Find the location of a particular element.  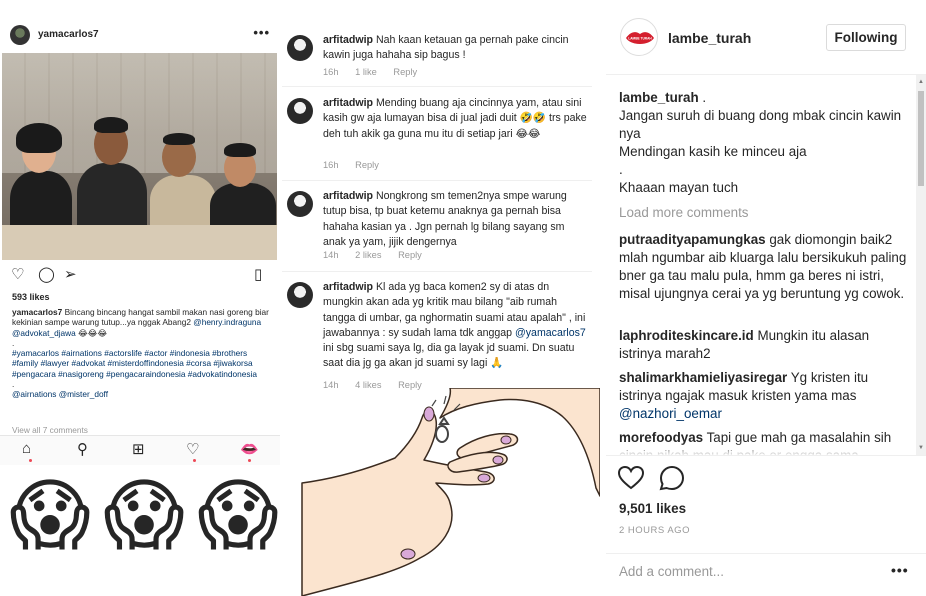

scroll-fade is located at coordinates (761, 448).